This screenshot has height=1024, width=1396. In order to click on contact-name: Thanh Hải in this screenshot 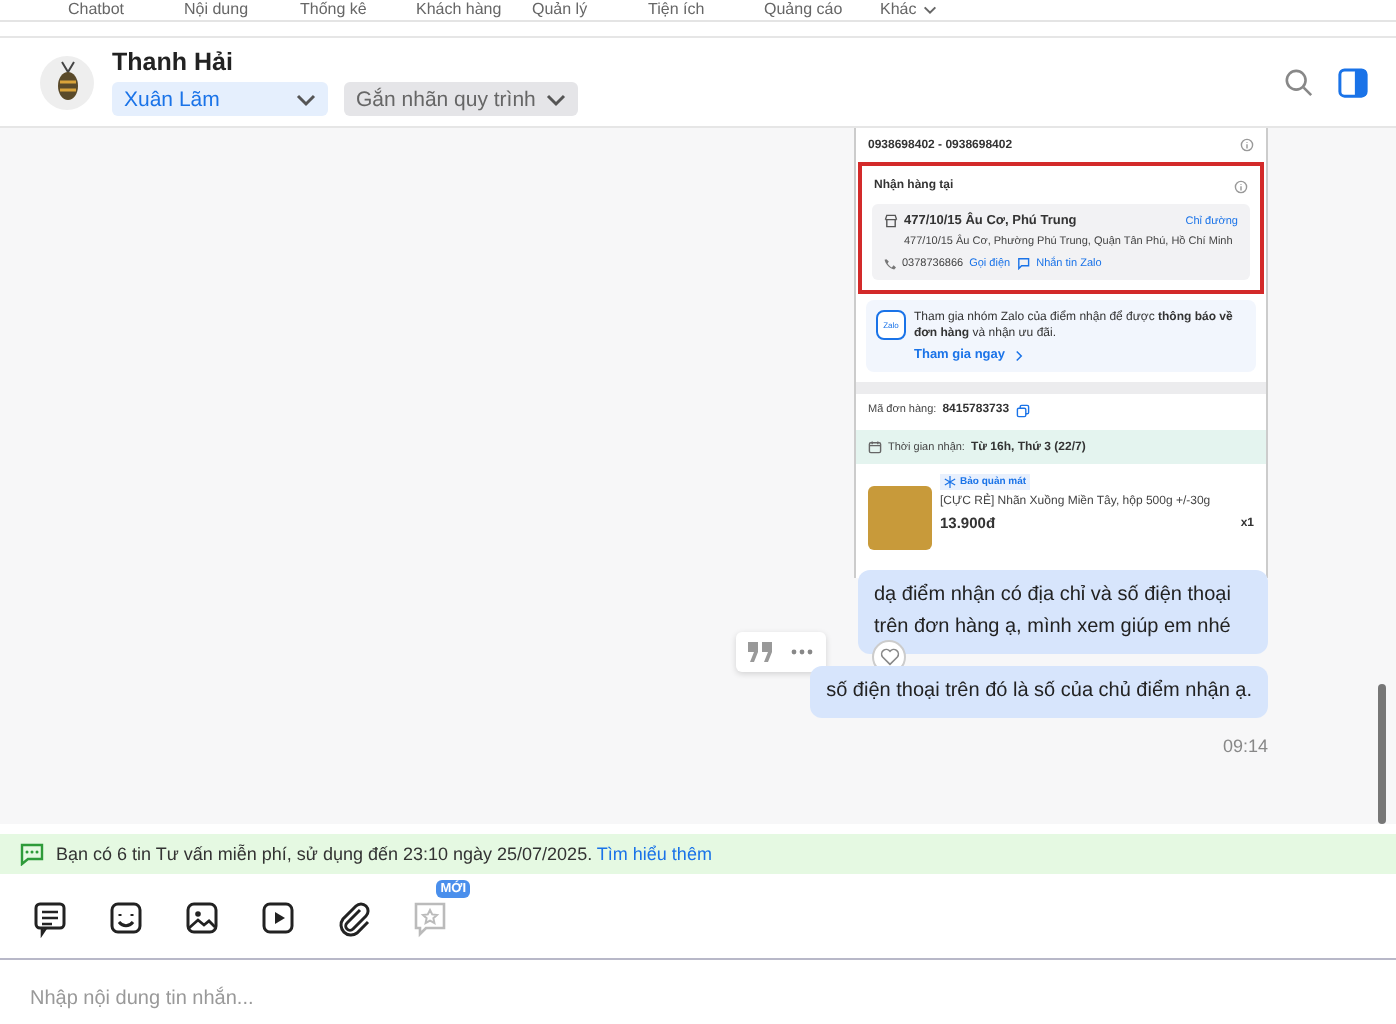, I will do `click(173, 62)`.